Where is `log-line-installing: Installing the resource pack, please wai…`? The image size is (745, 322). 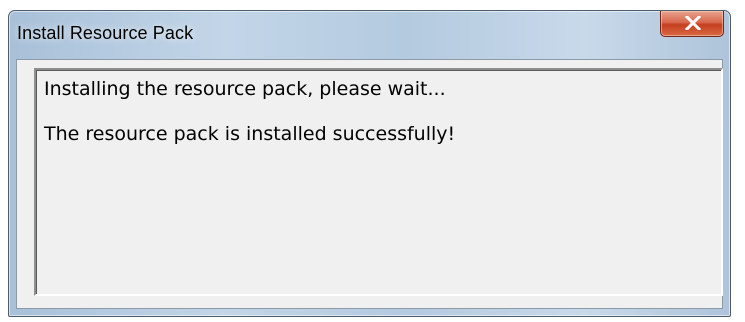
log-line-installing: Installing the resource pack, please wai… is located at coordinates (245, 89).